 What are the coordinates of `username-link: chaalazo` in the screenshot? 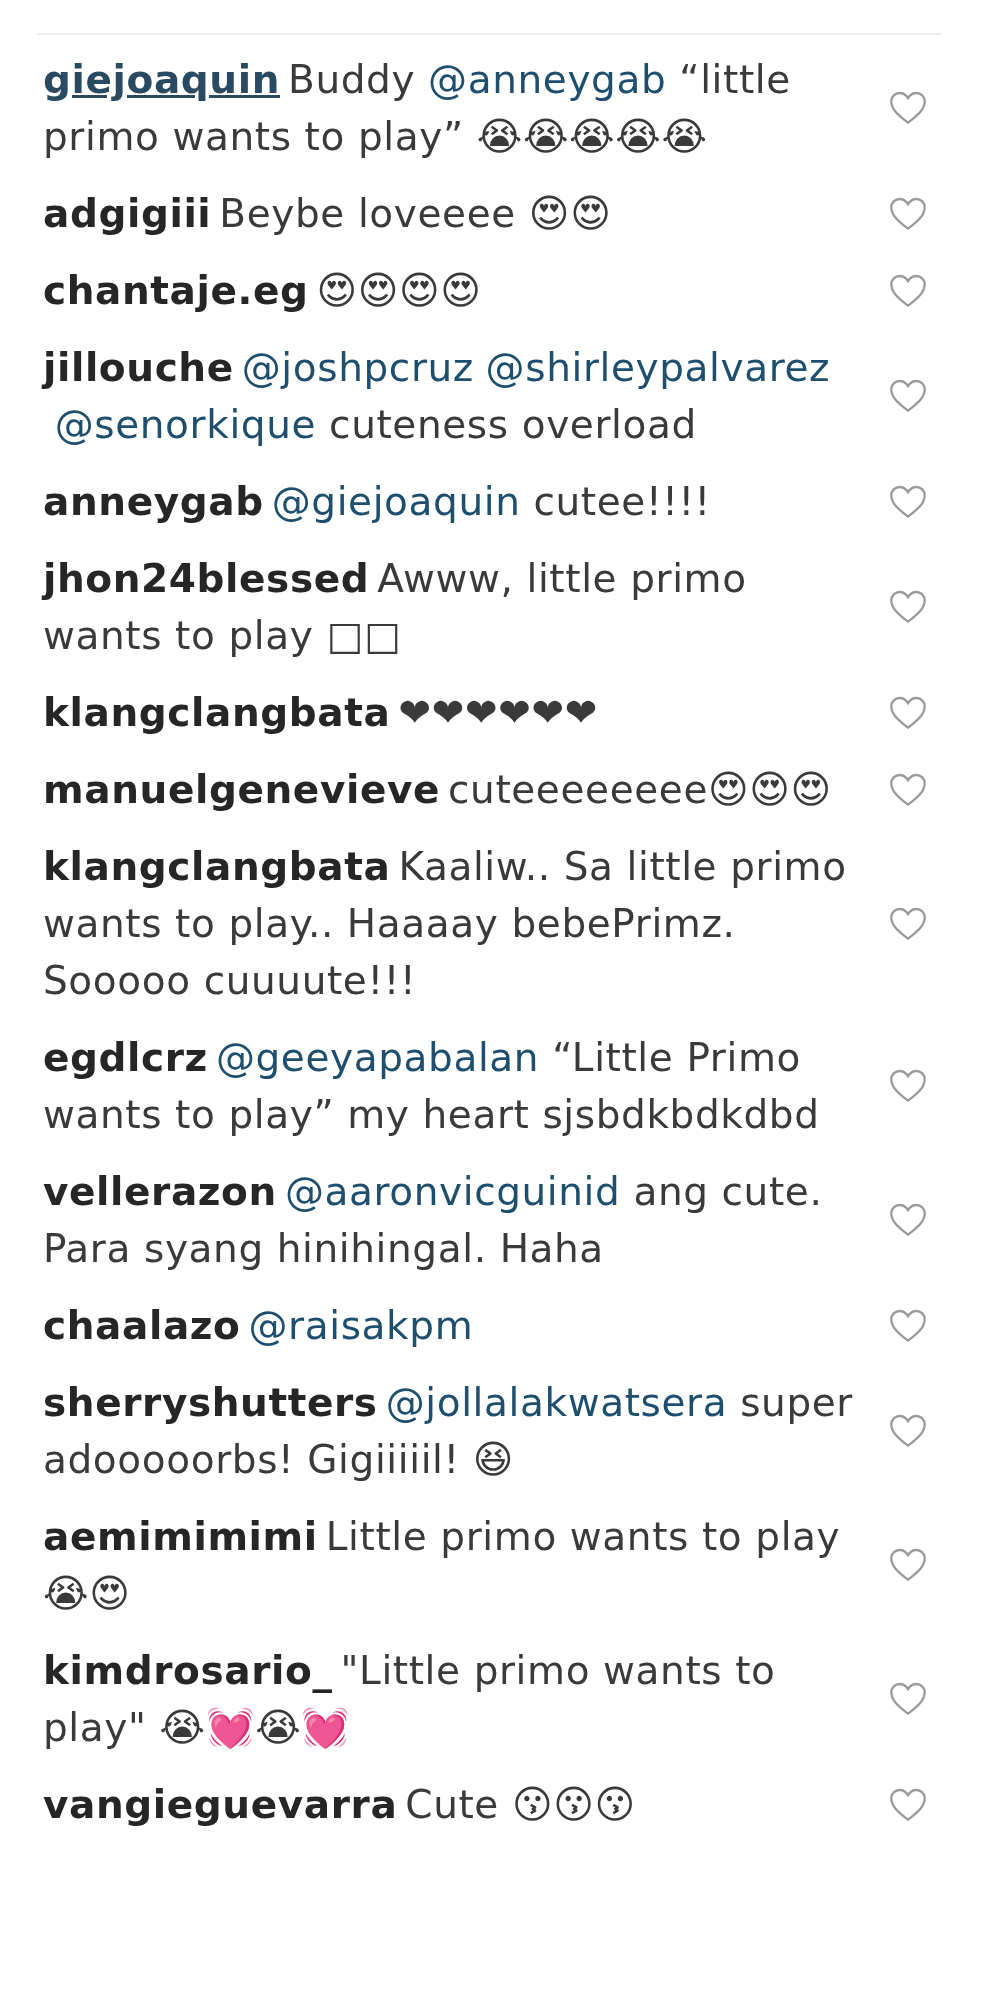 It's located at (142, 1325).